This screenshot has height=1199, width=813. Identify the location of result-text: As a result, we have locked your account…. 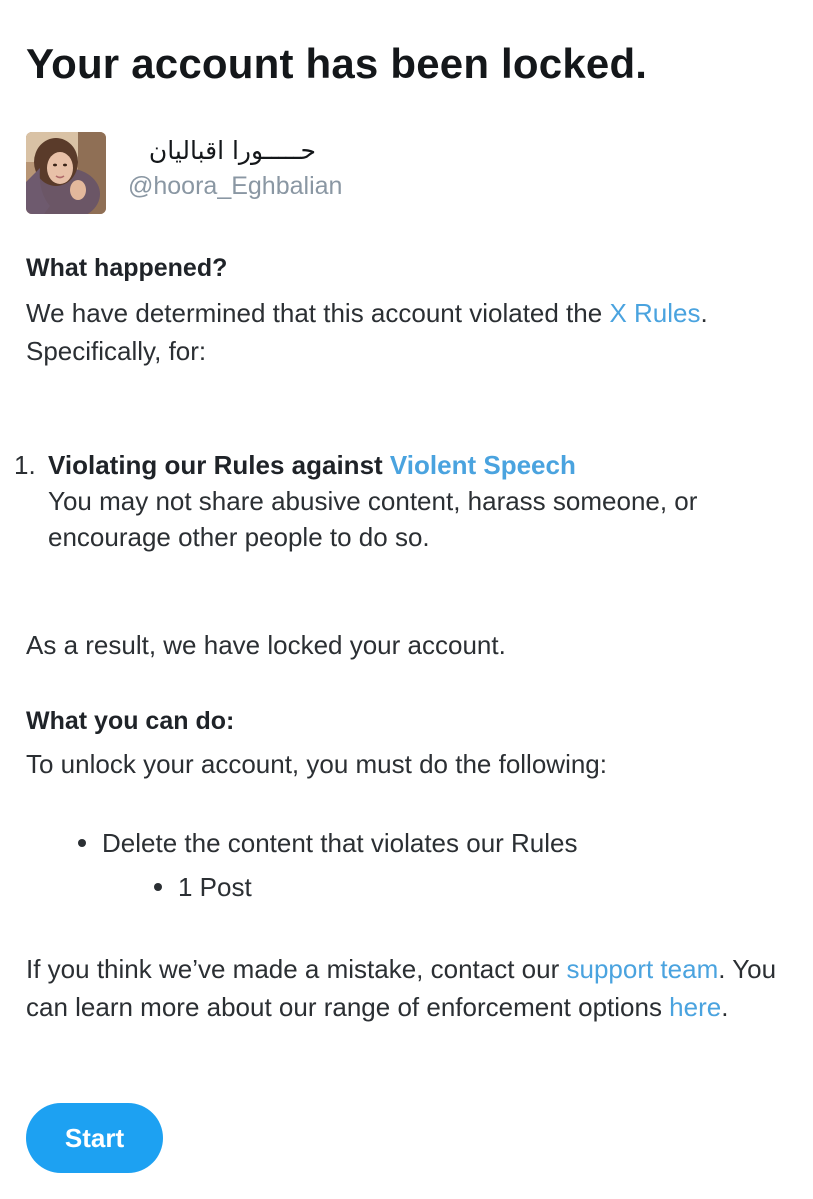
(266, 645).